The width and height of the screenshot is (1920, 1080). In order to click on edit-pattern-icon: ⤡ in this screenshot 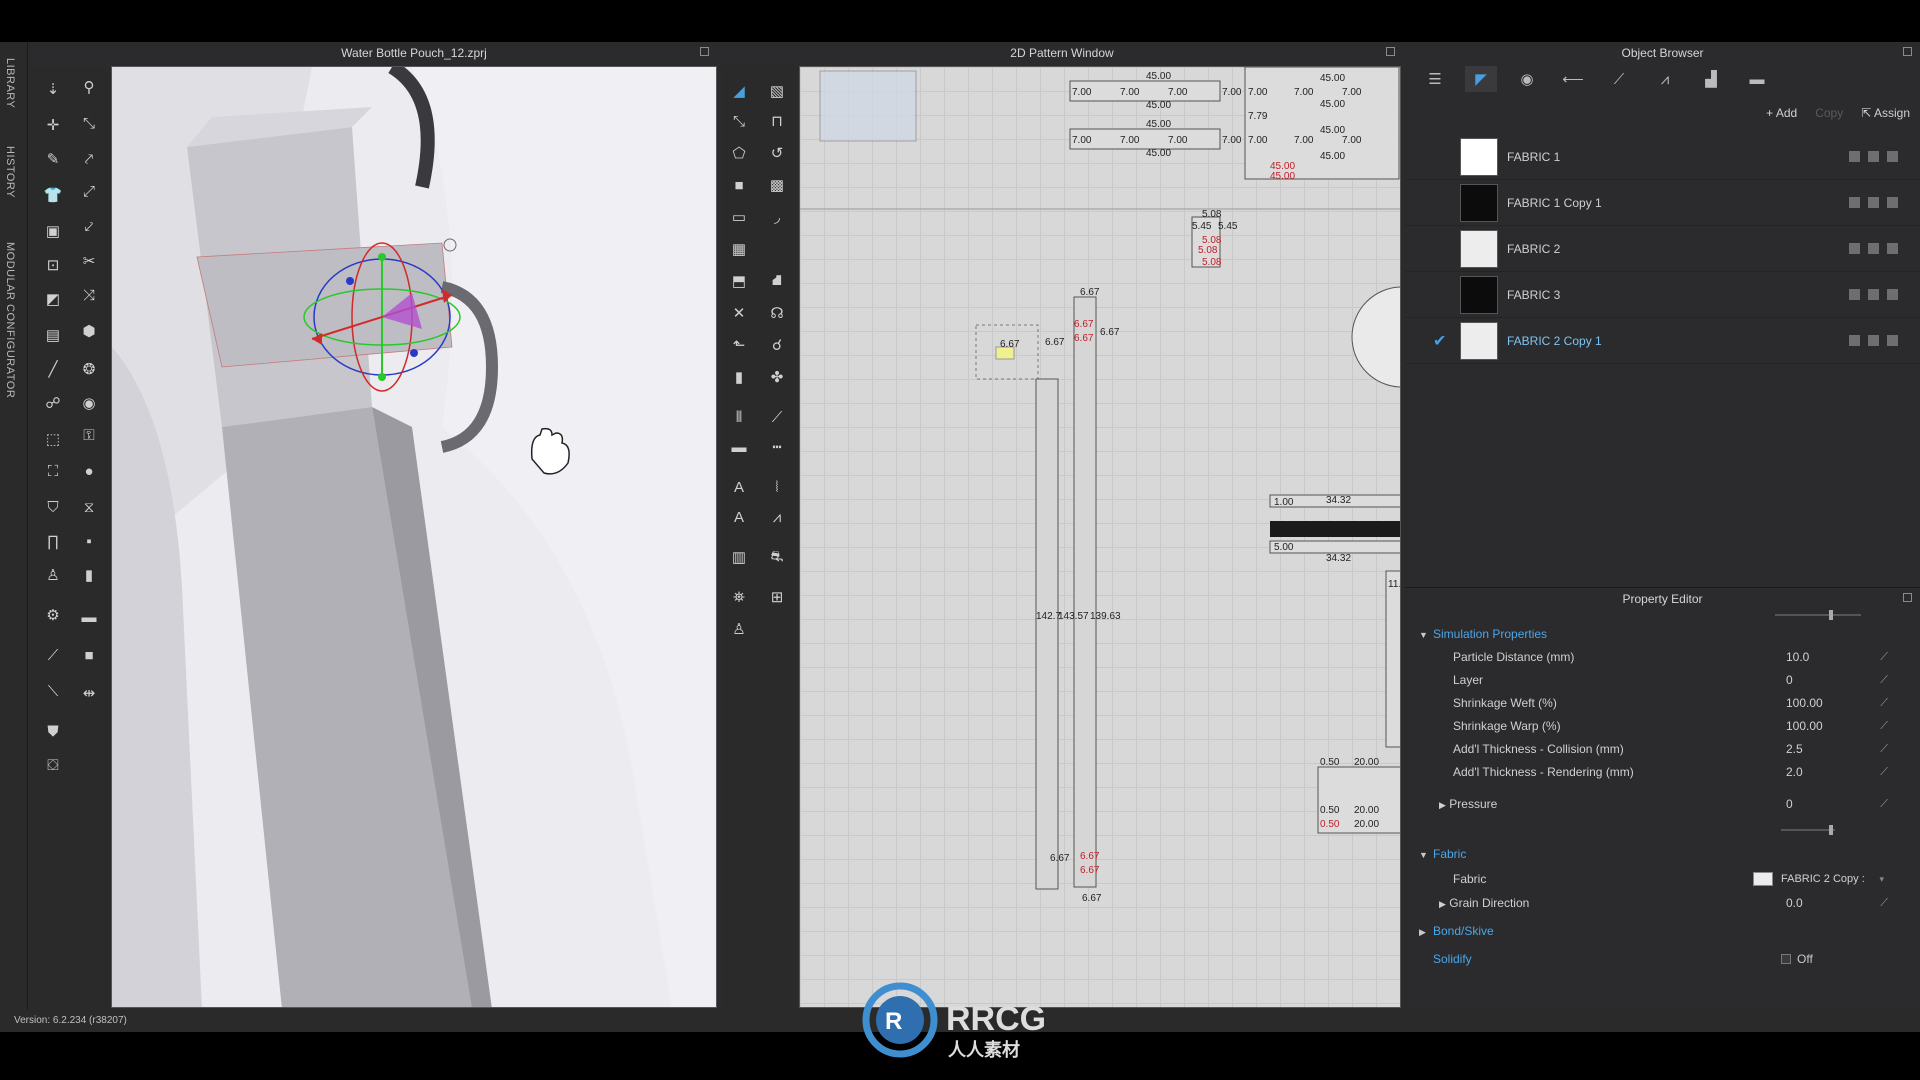, I will do `click(739, 121)`.